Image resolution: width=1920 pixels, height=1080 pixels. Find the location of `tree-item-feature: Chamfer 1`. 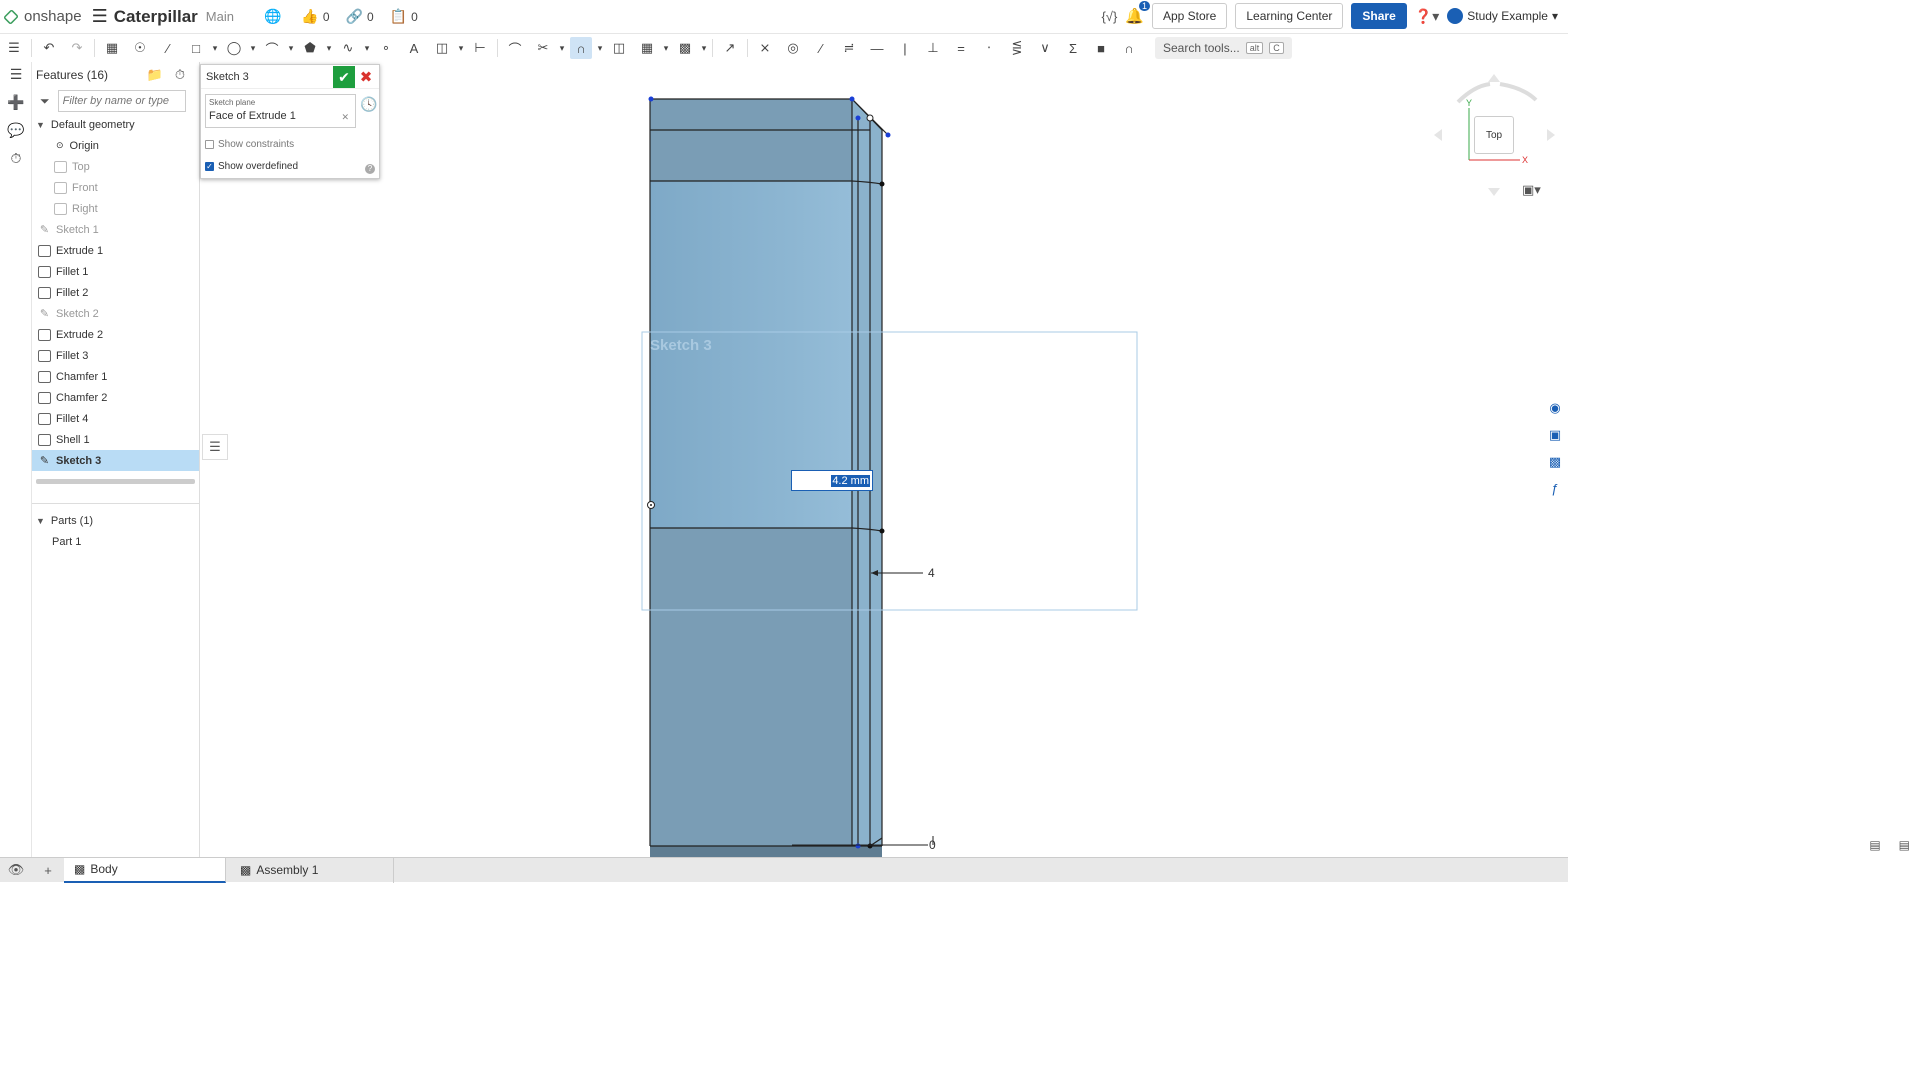

tree-item-feature: Chamfer 1 is located at coordinates (115, 376).